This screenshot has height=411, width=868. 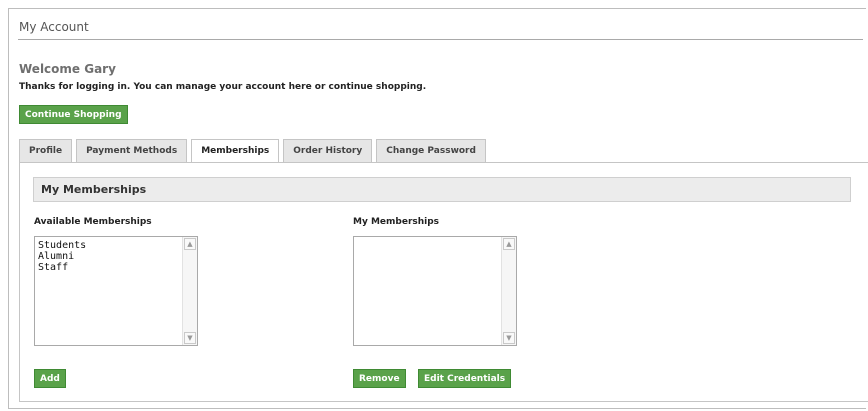 I want to click on my-memberships-label: My Memberships, so click(x=396, y=222).